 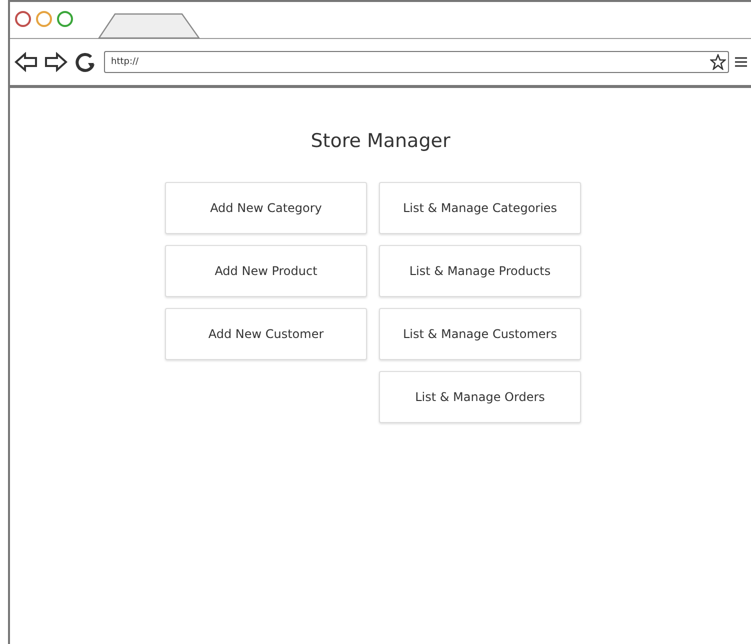 I want to click on add-button: Add New Category, so click(x=266, y=208).